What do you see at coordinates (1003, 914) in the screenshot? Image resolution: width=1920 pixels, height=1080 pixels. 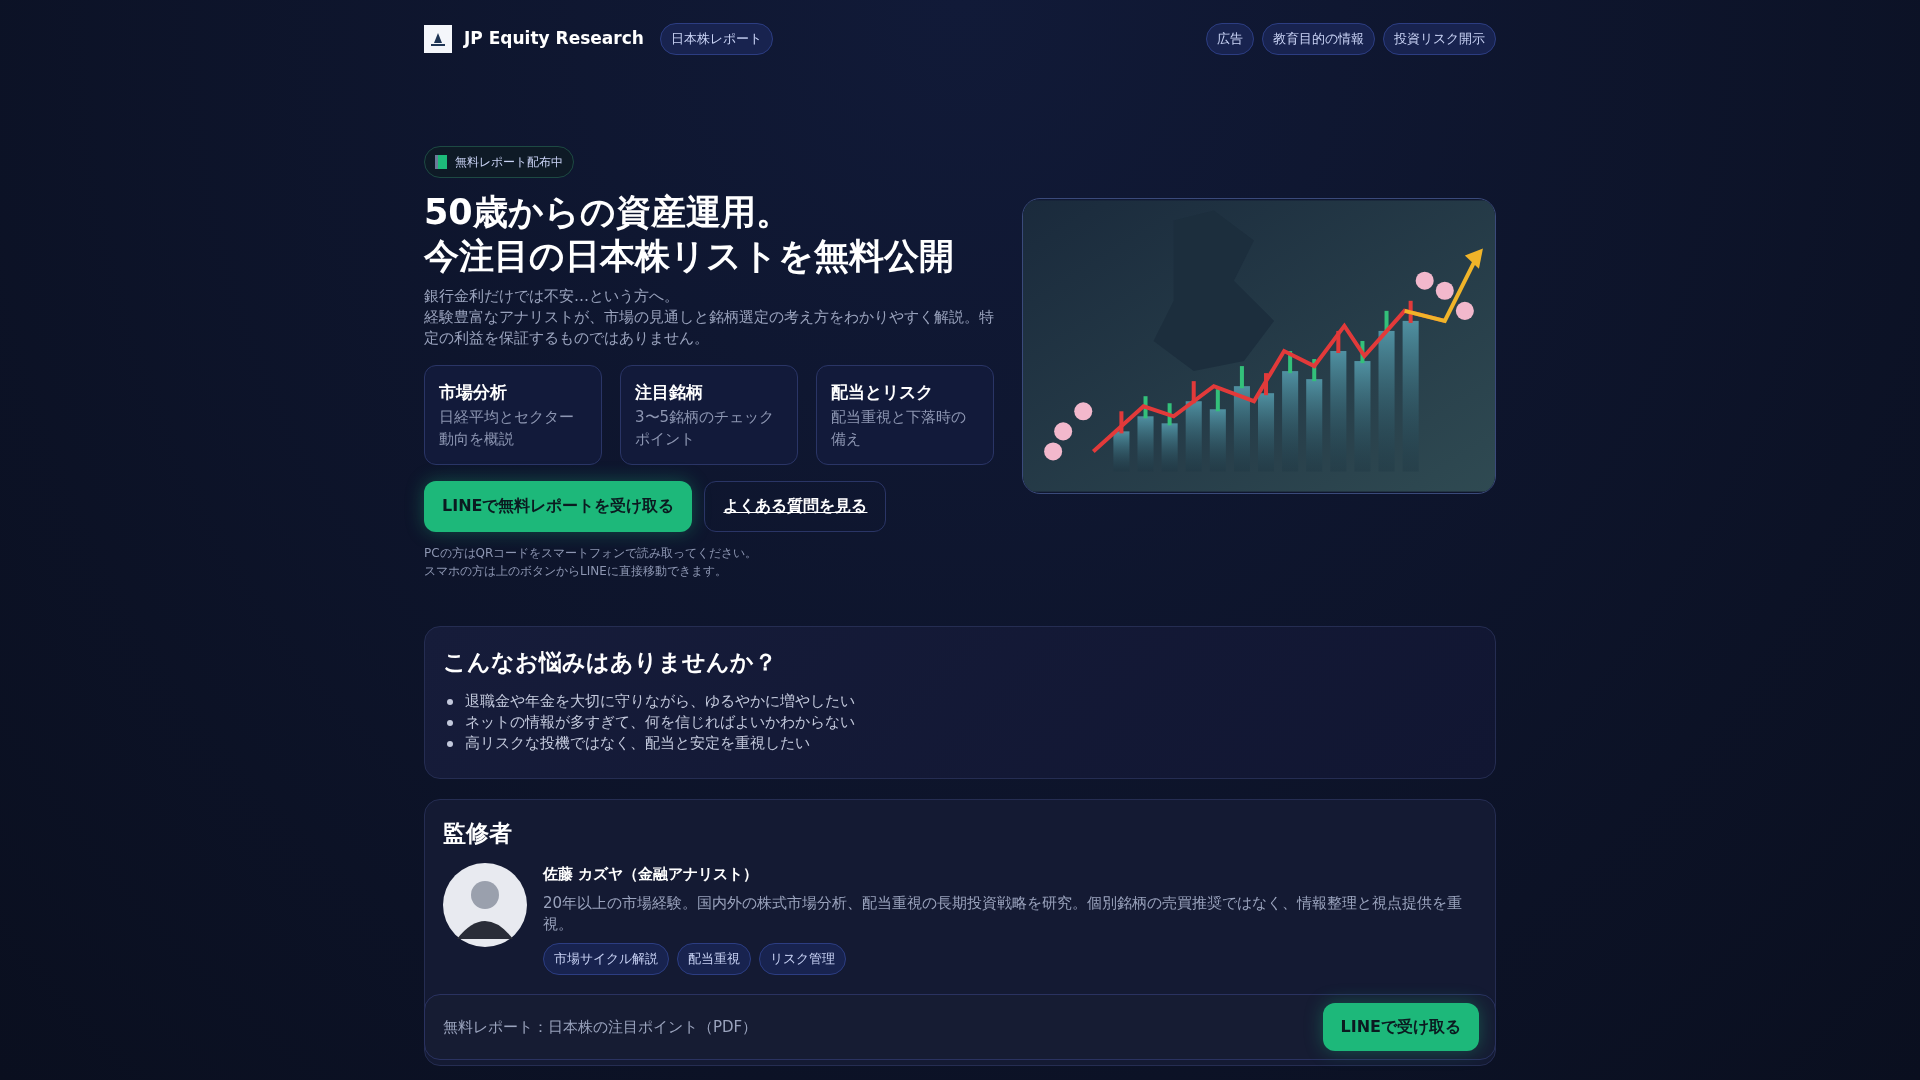 I see `supervisor-bio: 20年以上の市場経験。国内外の株式市場分析、配当重視の長期投資戦略を研究。個別銘柄の売買推奨ではなく、情報整理と視点提供を重視。` at bounding box center [1003, 914].